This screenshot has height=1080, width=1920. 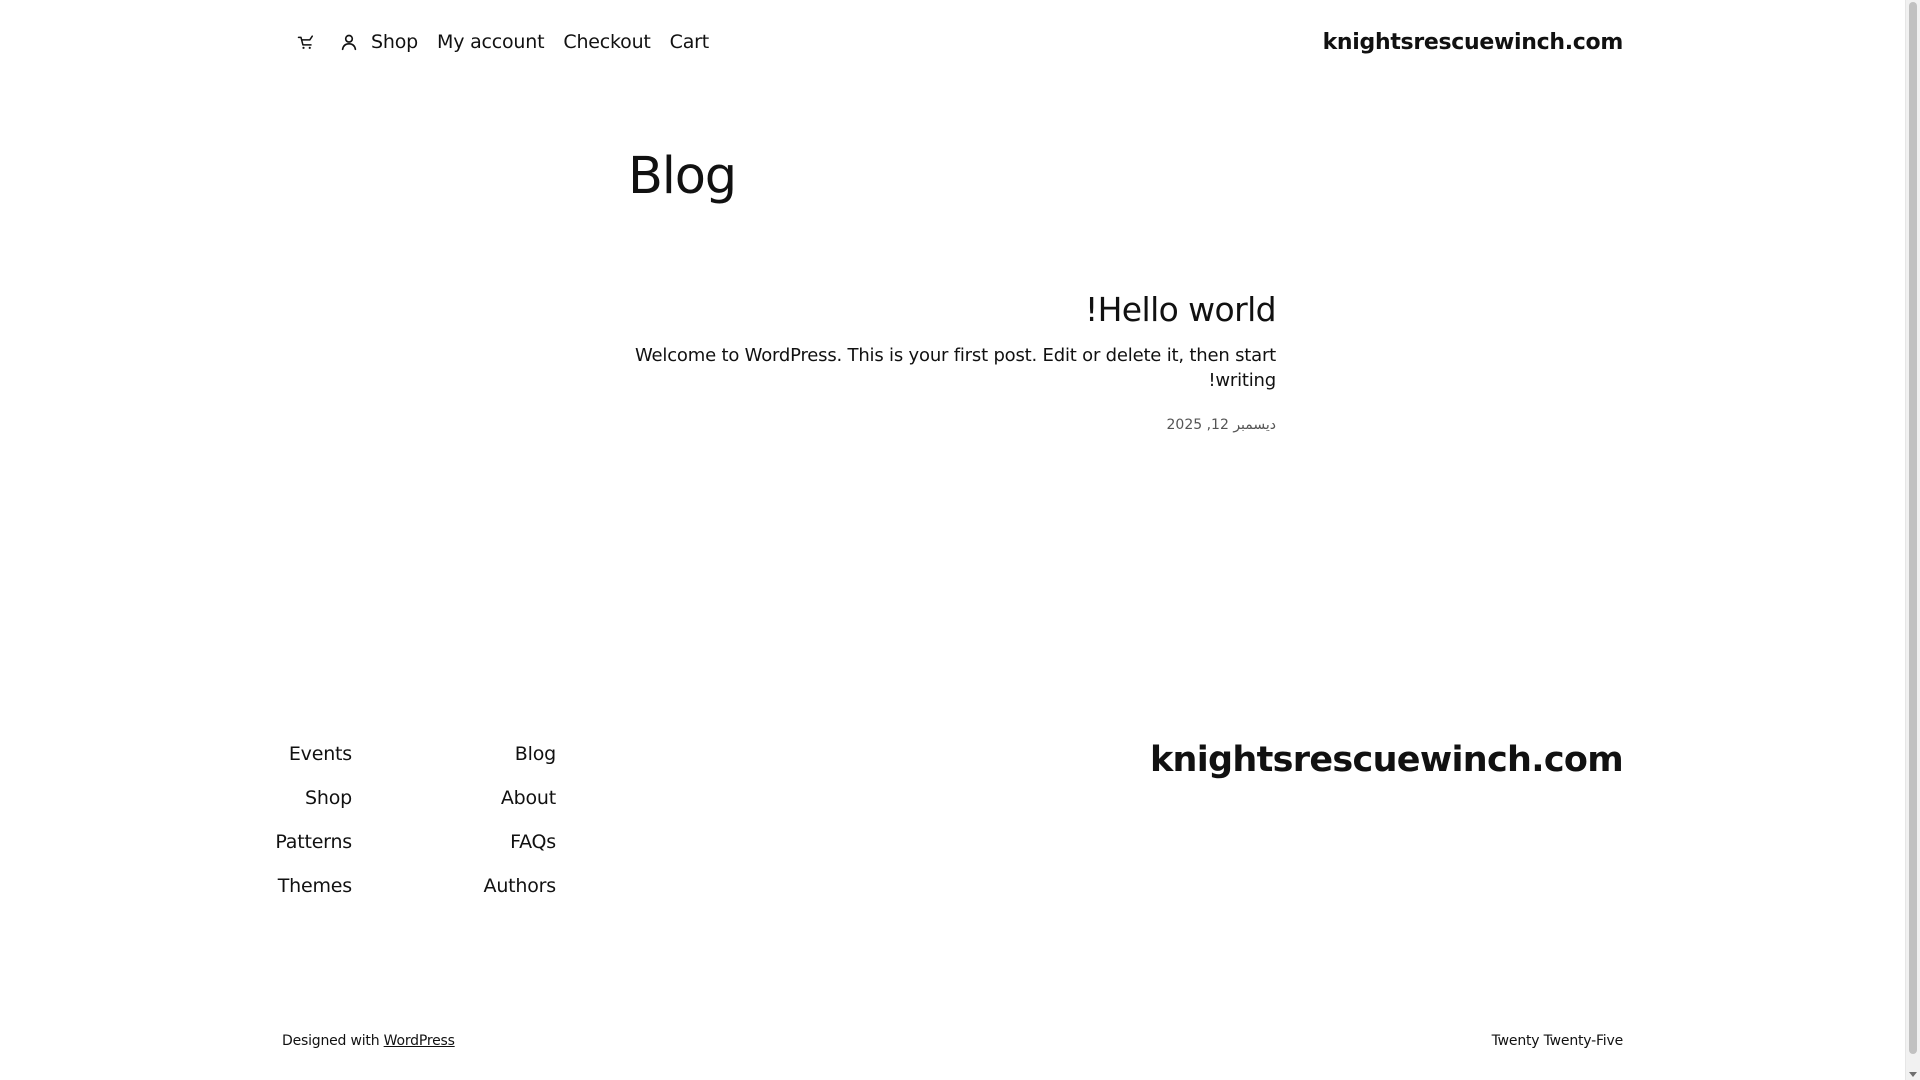 What do you see at coordinates (533, 842) in the screenshot?
I see `footer-link-faqs: FAQs` at bounding box center [533, 842].